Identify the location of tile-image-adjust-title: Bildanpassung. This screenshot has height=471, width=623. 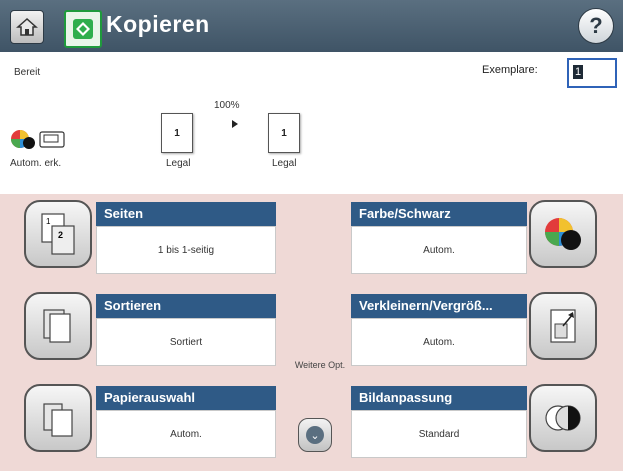
(439, 398).